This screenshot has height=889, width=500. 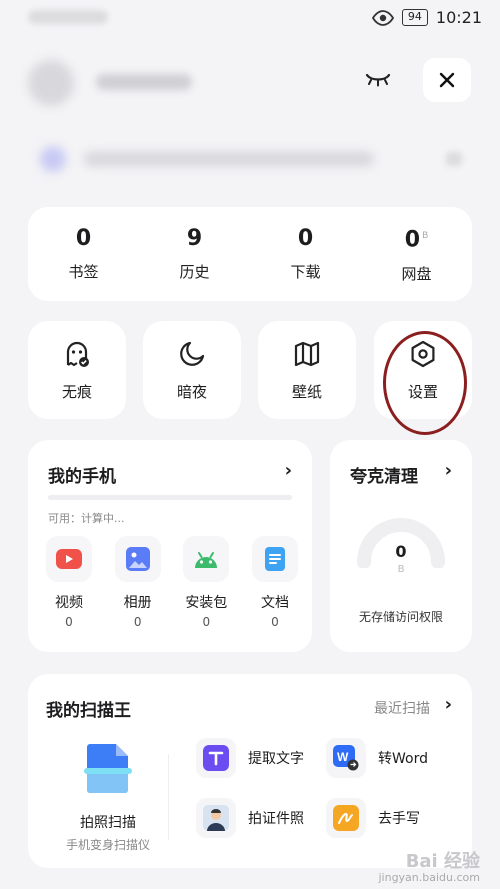 What do you see at coordinates (384, 477) in the screenshot?
I see `card-title: 夸克清理` at bounding box center [384, 477].